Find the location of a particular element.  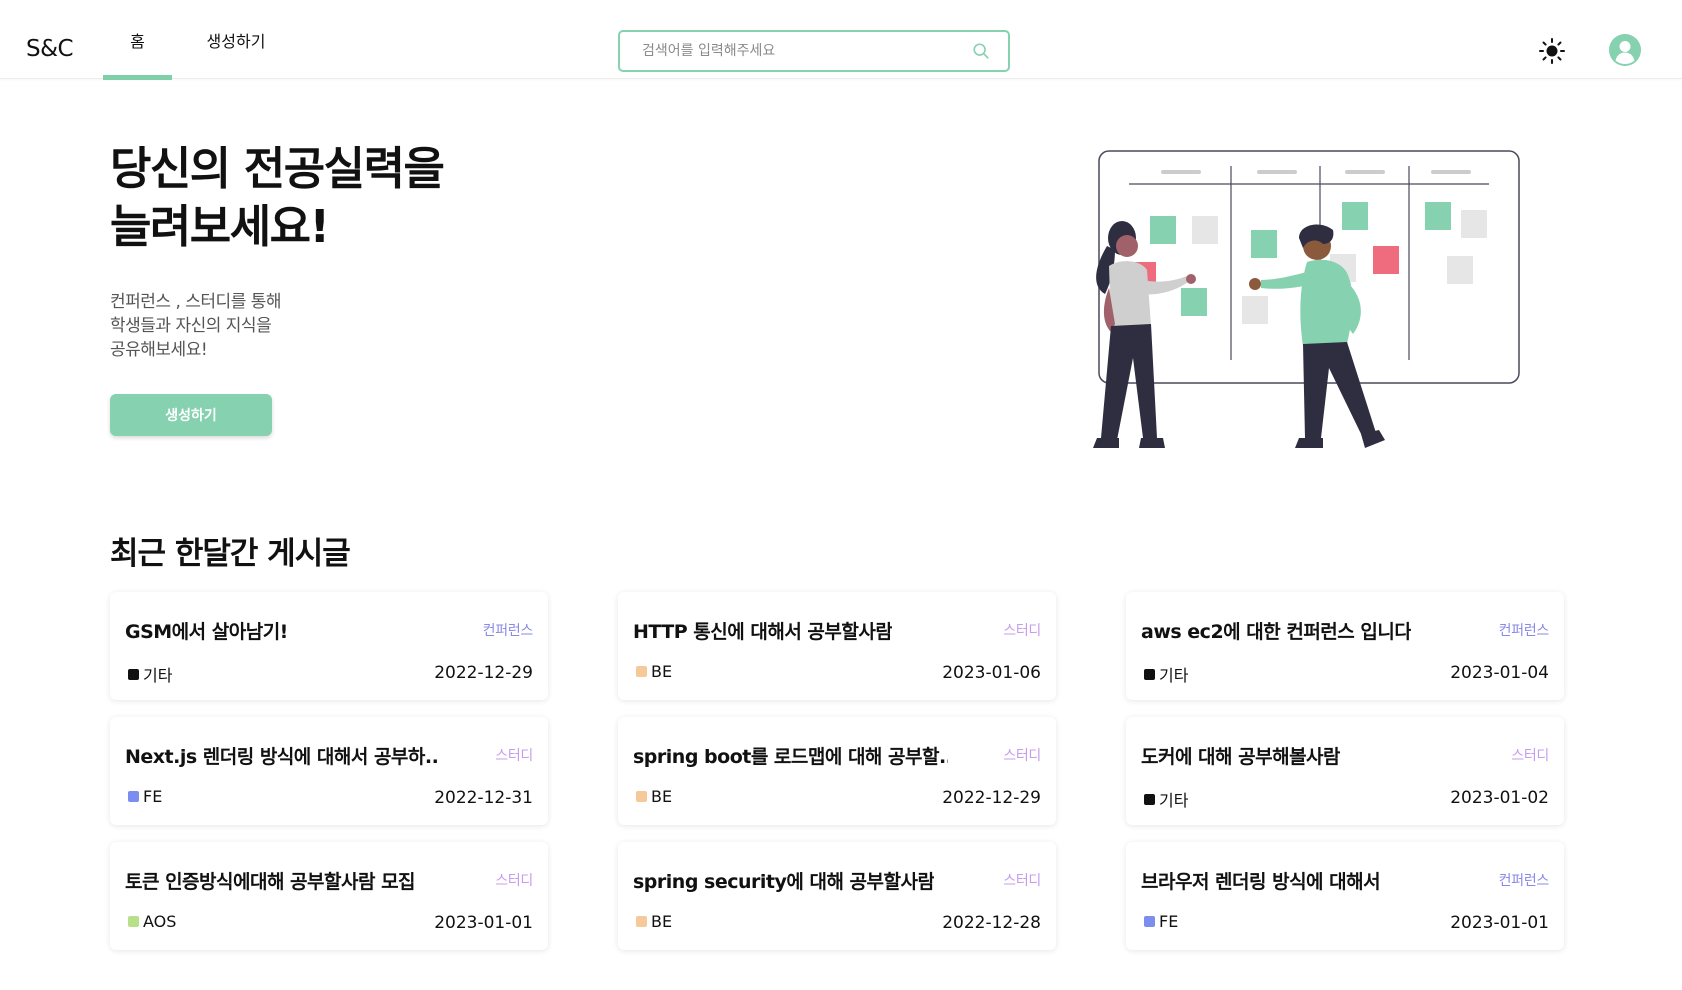

search-input is located at coordinates (807, 51).